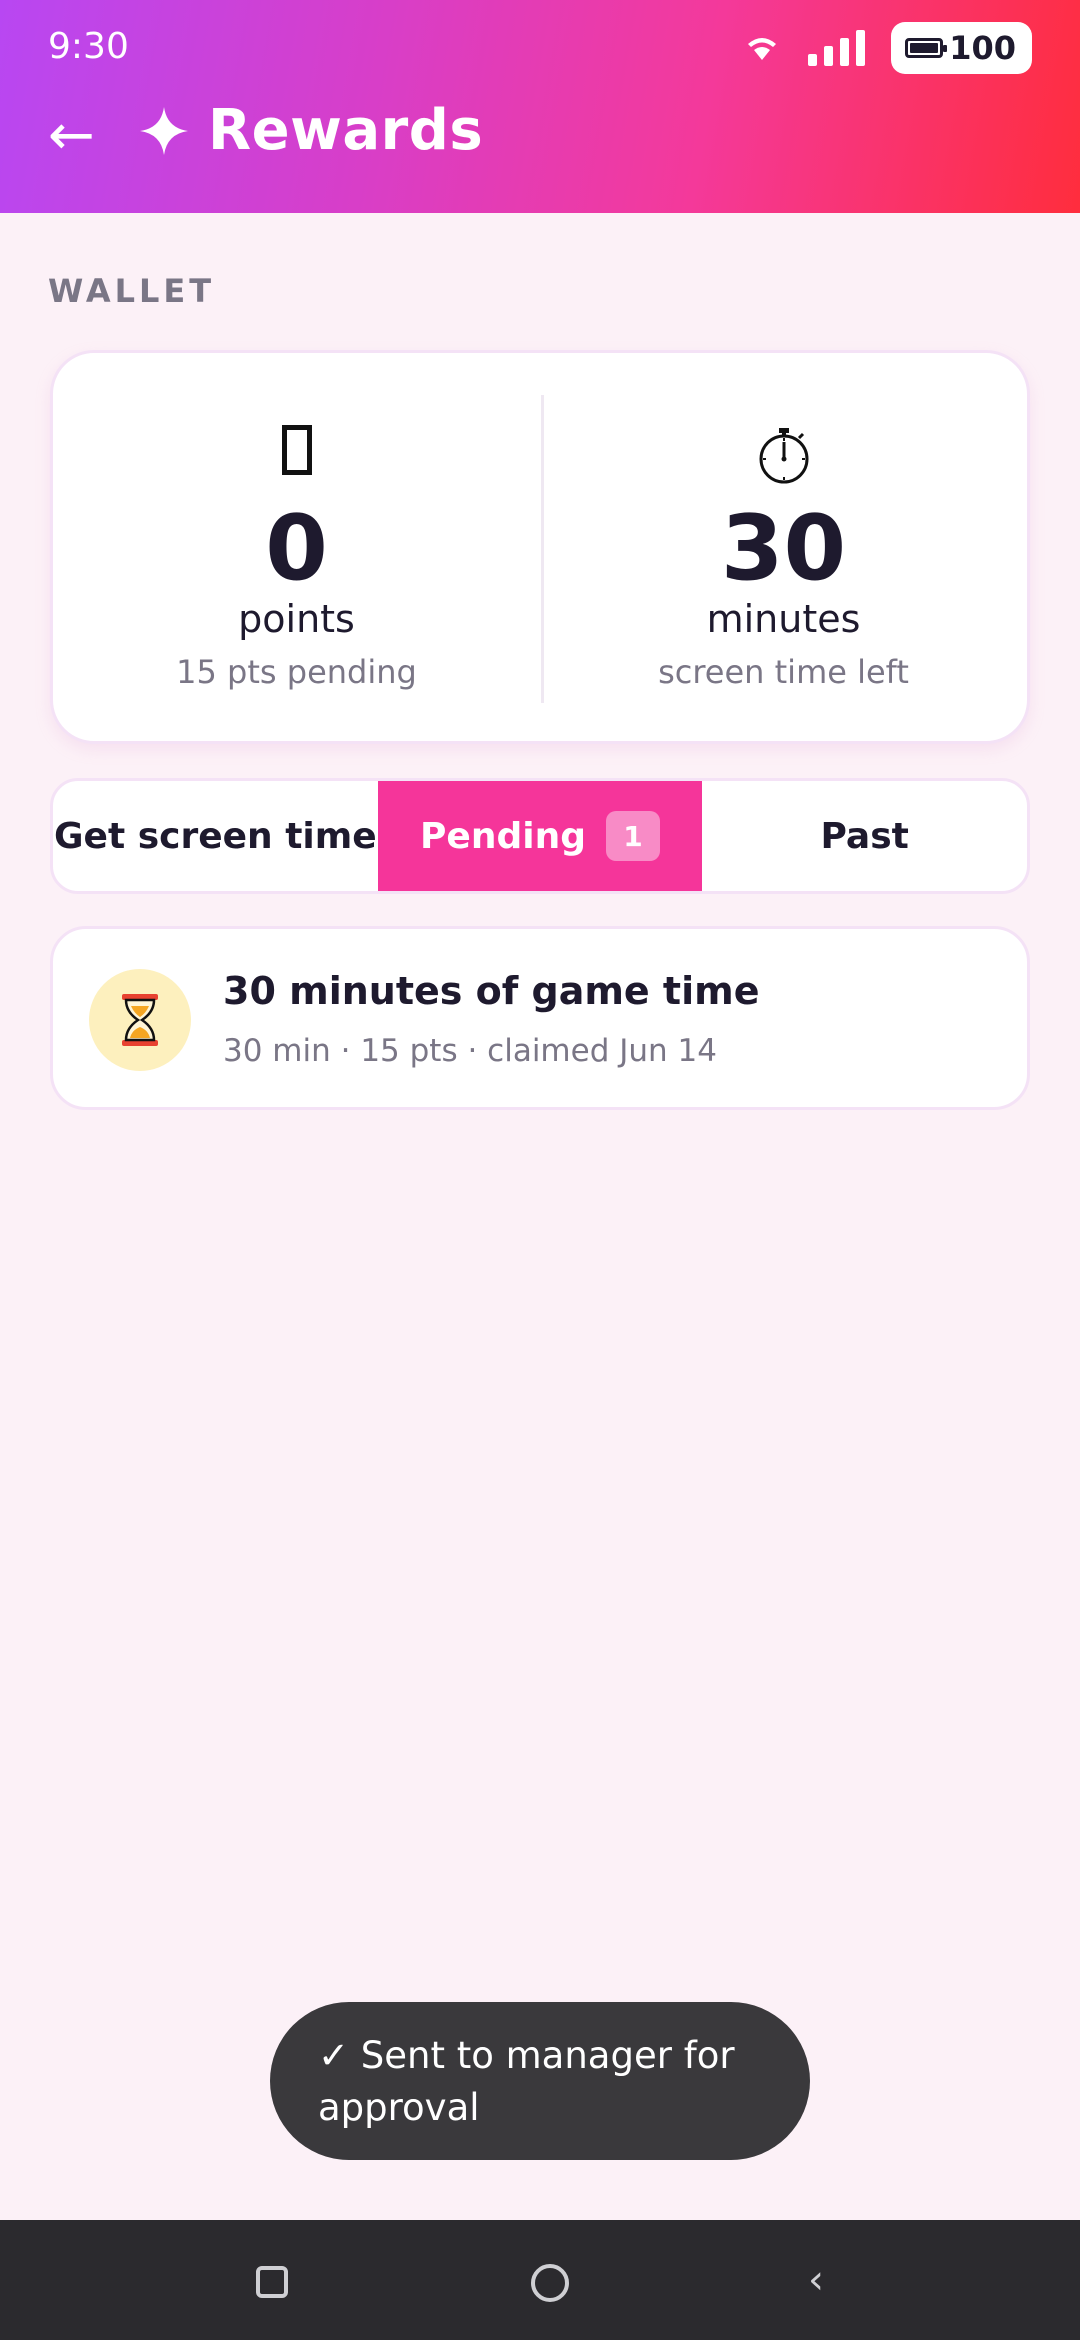 This screenshot has width=1080, height=2340. I want to click on points-pending: 15 pts pending, so click(296, 672).